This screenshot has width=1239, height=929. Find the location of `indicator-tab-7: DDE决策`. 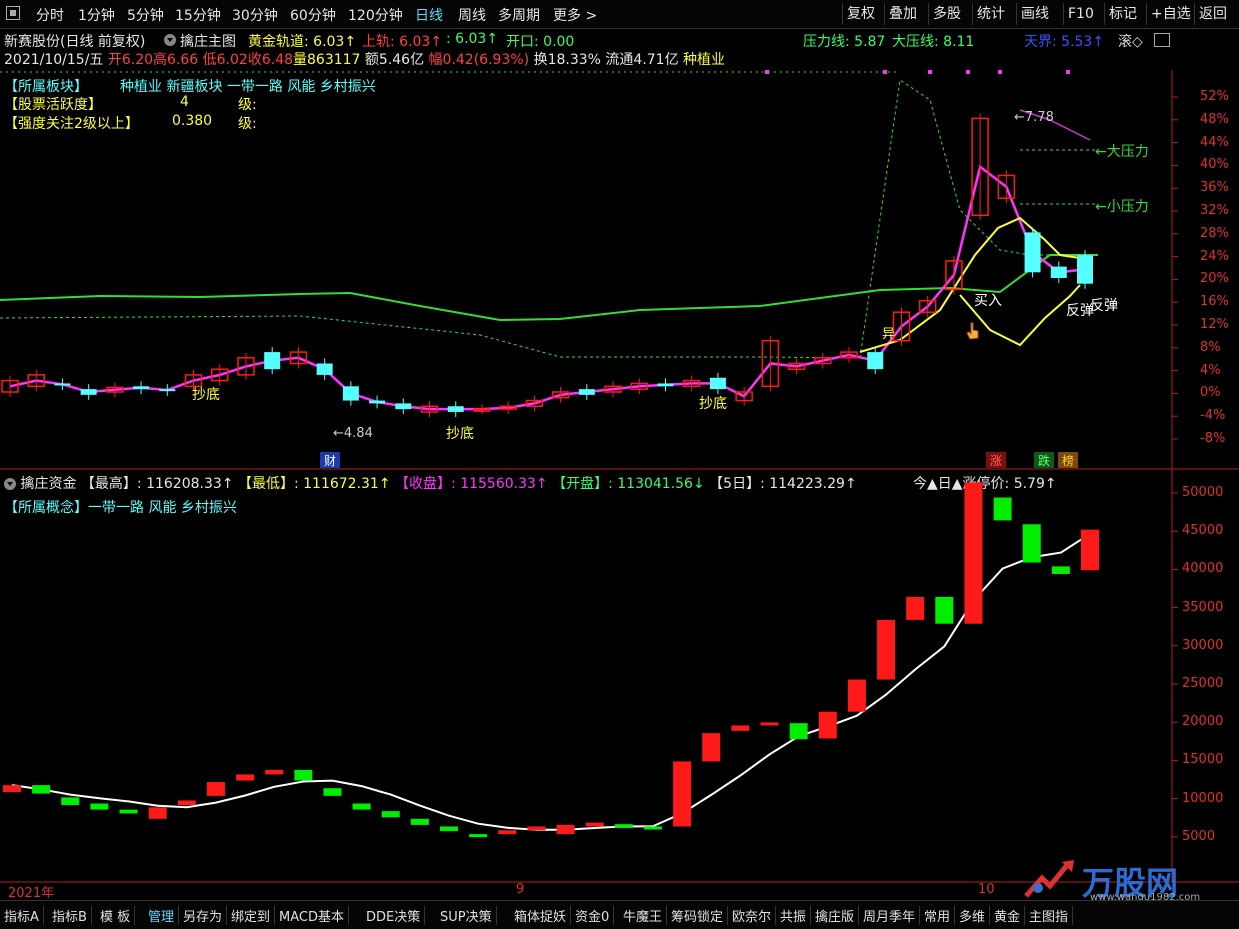

indicator-tab-7: DDE决策 is located at coordinates (394, 915).